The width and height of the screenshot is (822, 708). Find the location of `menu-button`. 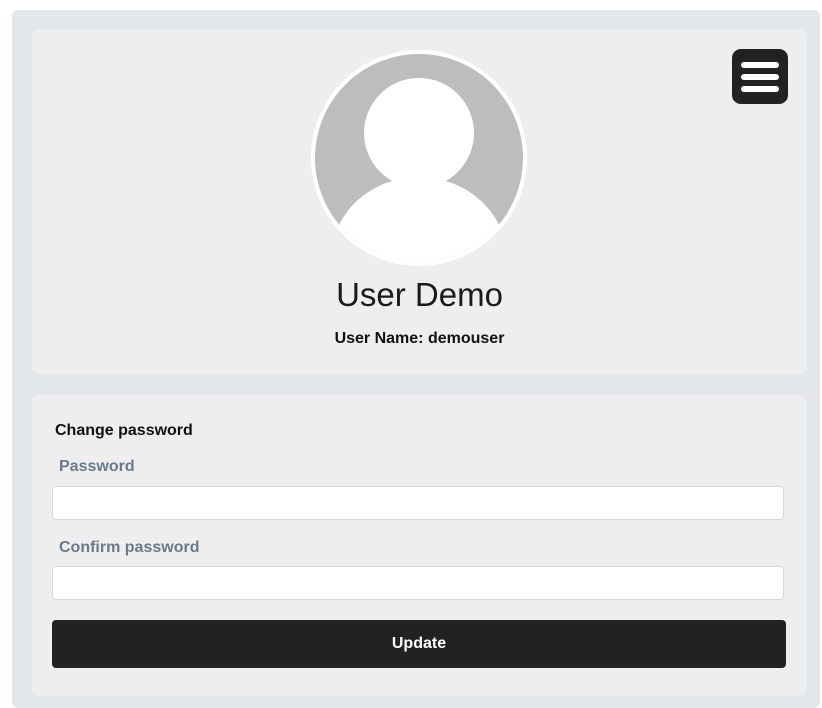

menu-button is located at coordinates (760, 76).